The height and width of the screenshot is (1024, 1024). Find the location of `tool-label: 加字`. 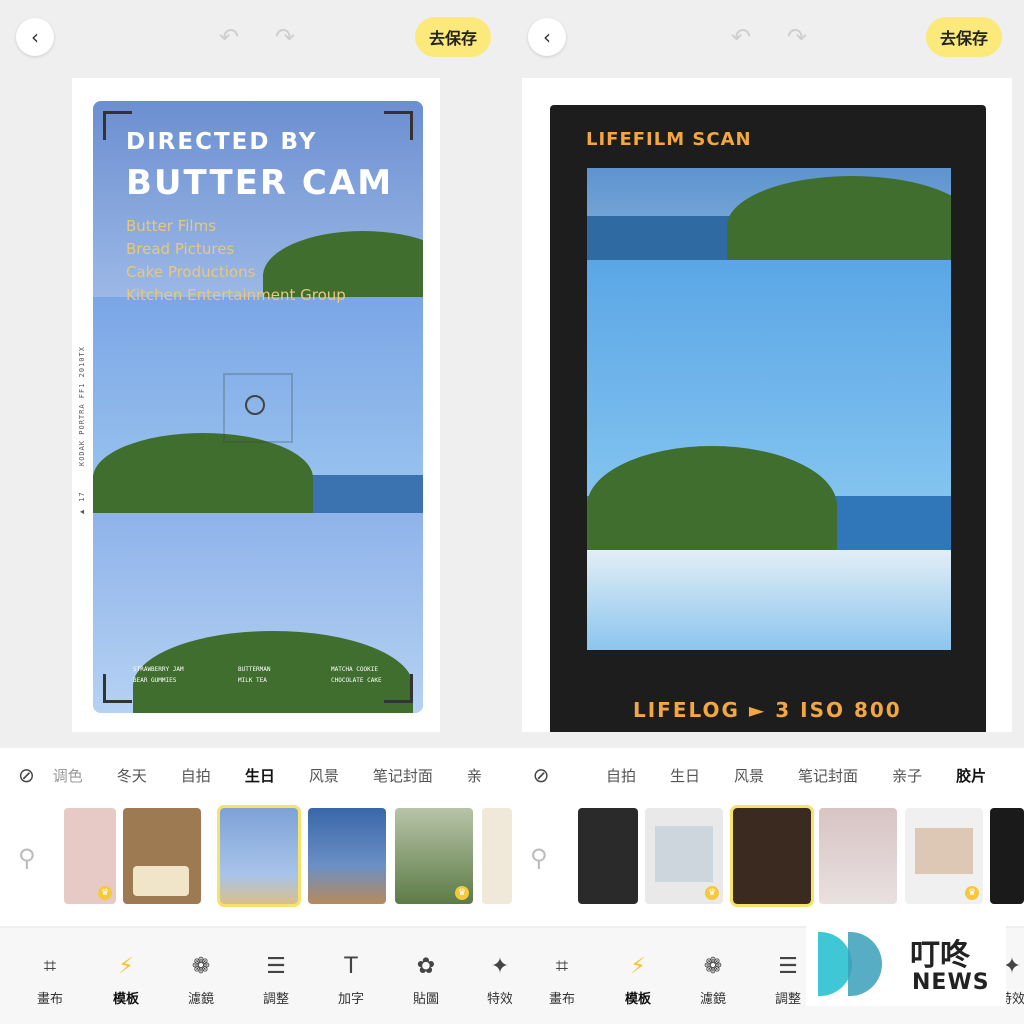

tool-label: 加字 is located at coordinates (350, 999).